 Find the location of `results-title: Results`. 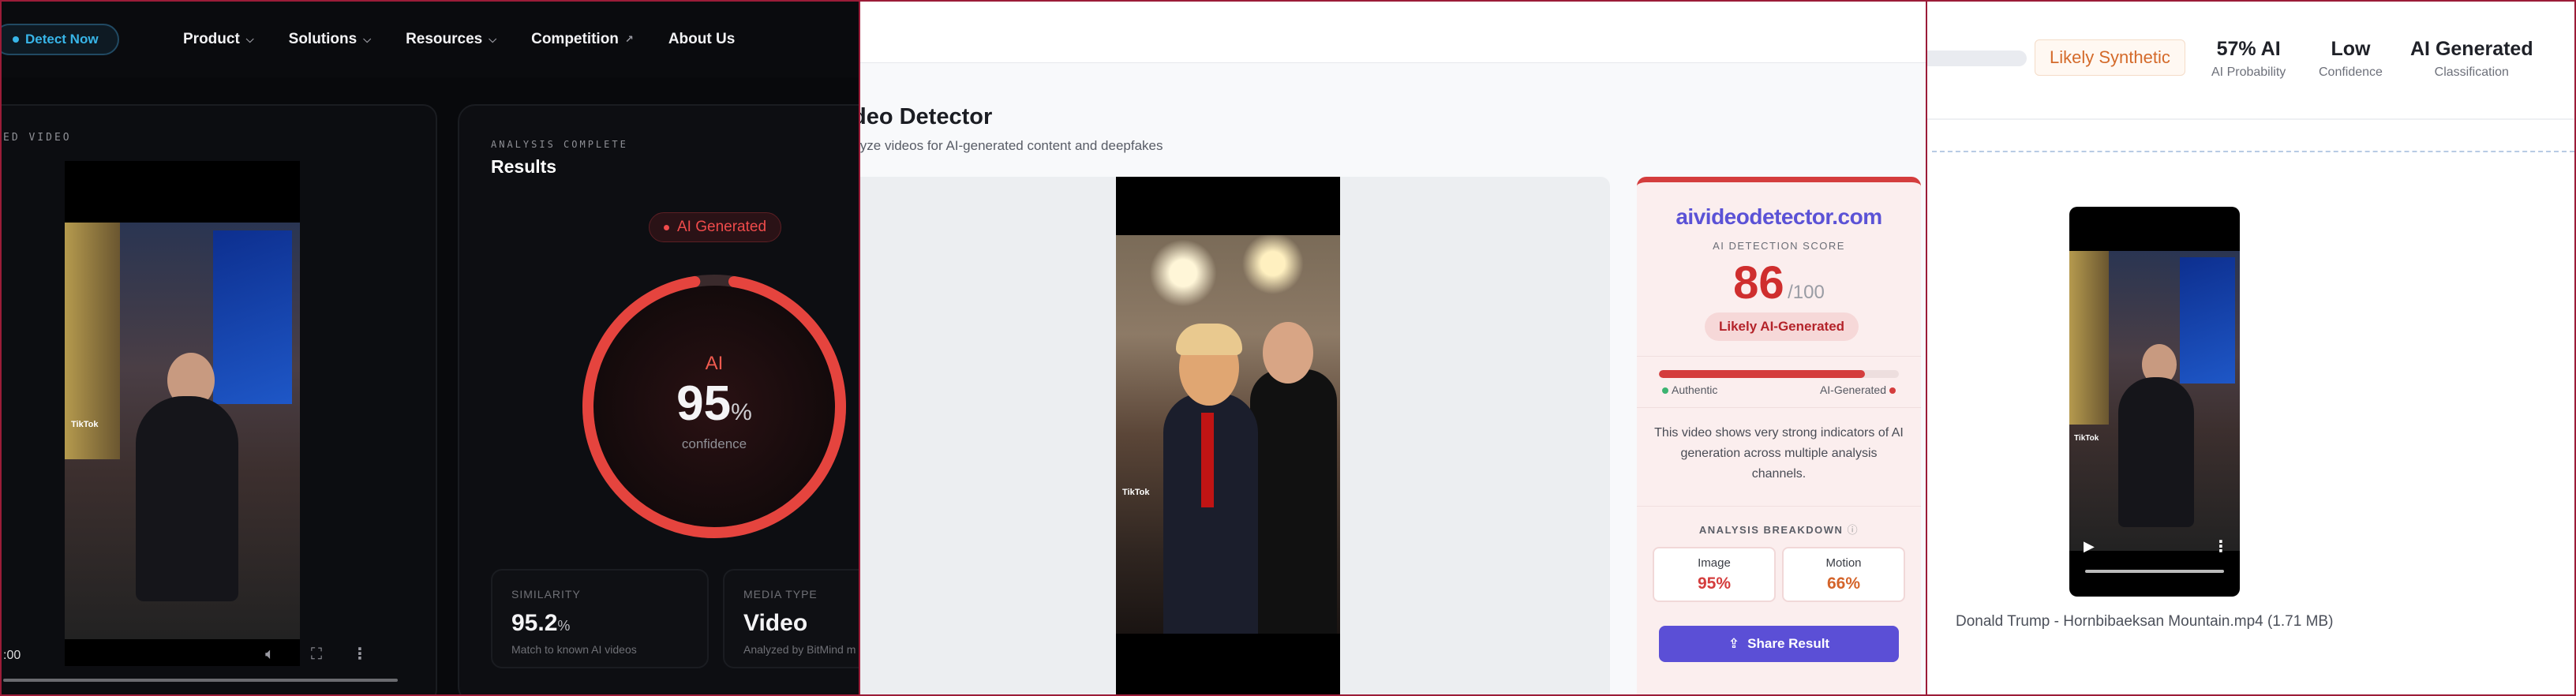

results-title: Results is located at coordinates (524, 166).